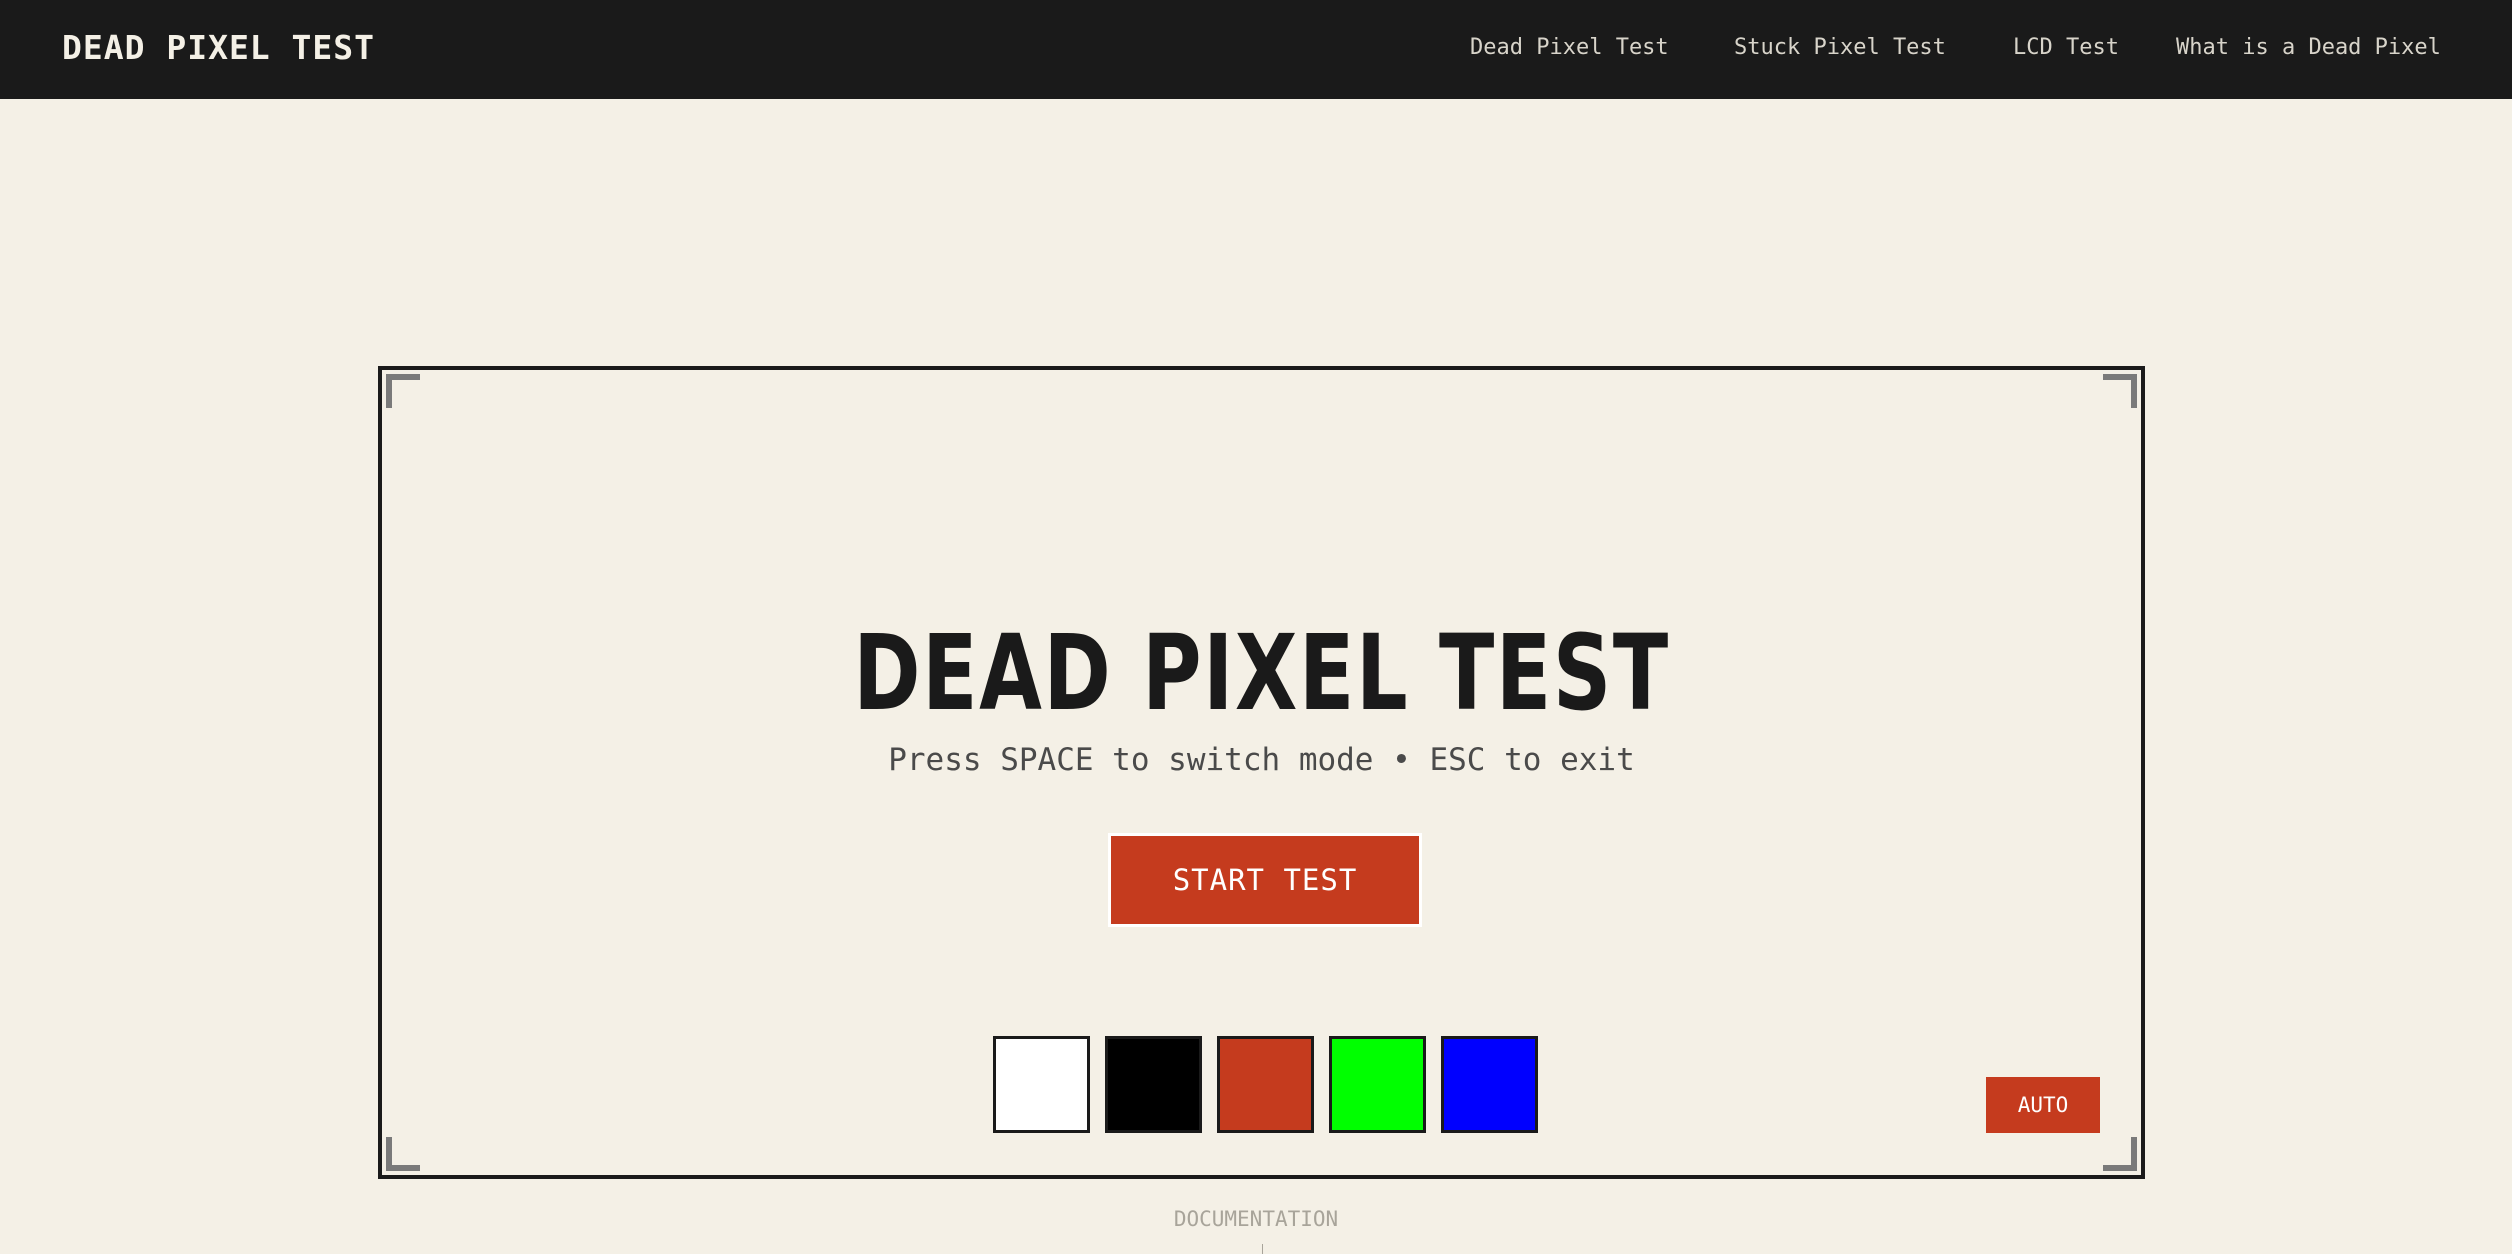  Describe the element at coordinates (1153, 1084) in the screenshot. I see `swatch-black` at that location.